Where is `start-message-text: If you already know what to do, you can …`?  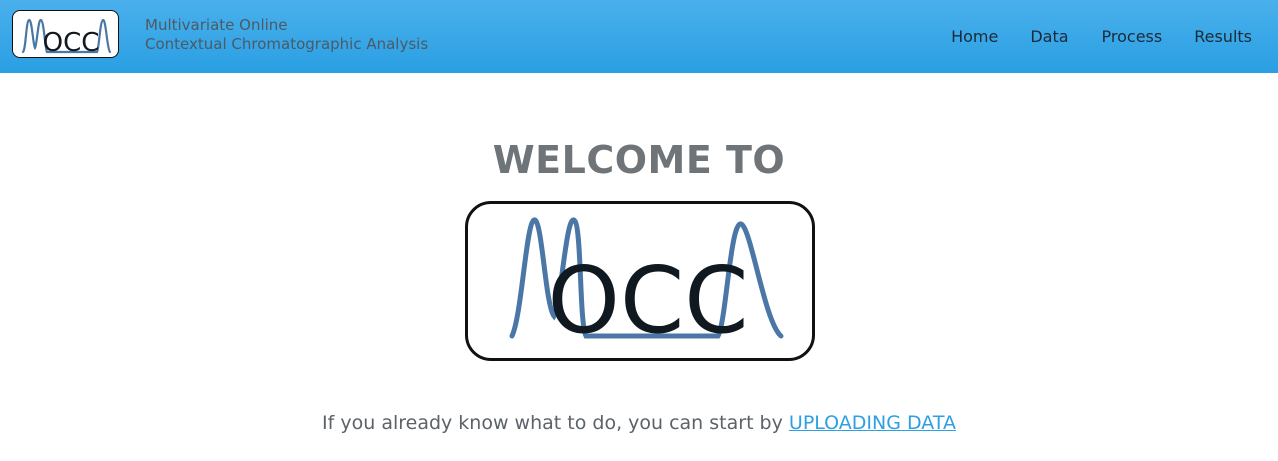
start-message-text: If you already know what to do, you can … is located at coordinates (555, 423).